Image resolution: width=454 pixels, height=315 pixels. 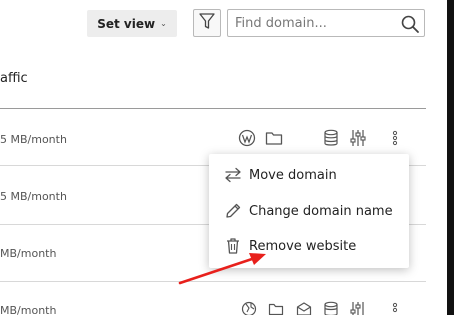 What do you see at coordinates (293, 175) in the screenshot?
I see `menu-item-label: Move domain` at bounding box center [293, 175].